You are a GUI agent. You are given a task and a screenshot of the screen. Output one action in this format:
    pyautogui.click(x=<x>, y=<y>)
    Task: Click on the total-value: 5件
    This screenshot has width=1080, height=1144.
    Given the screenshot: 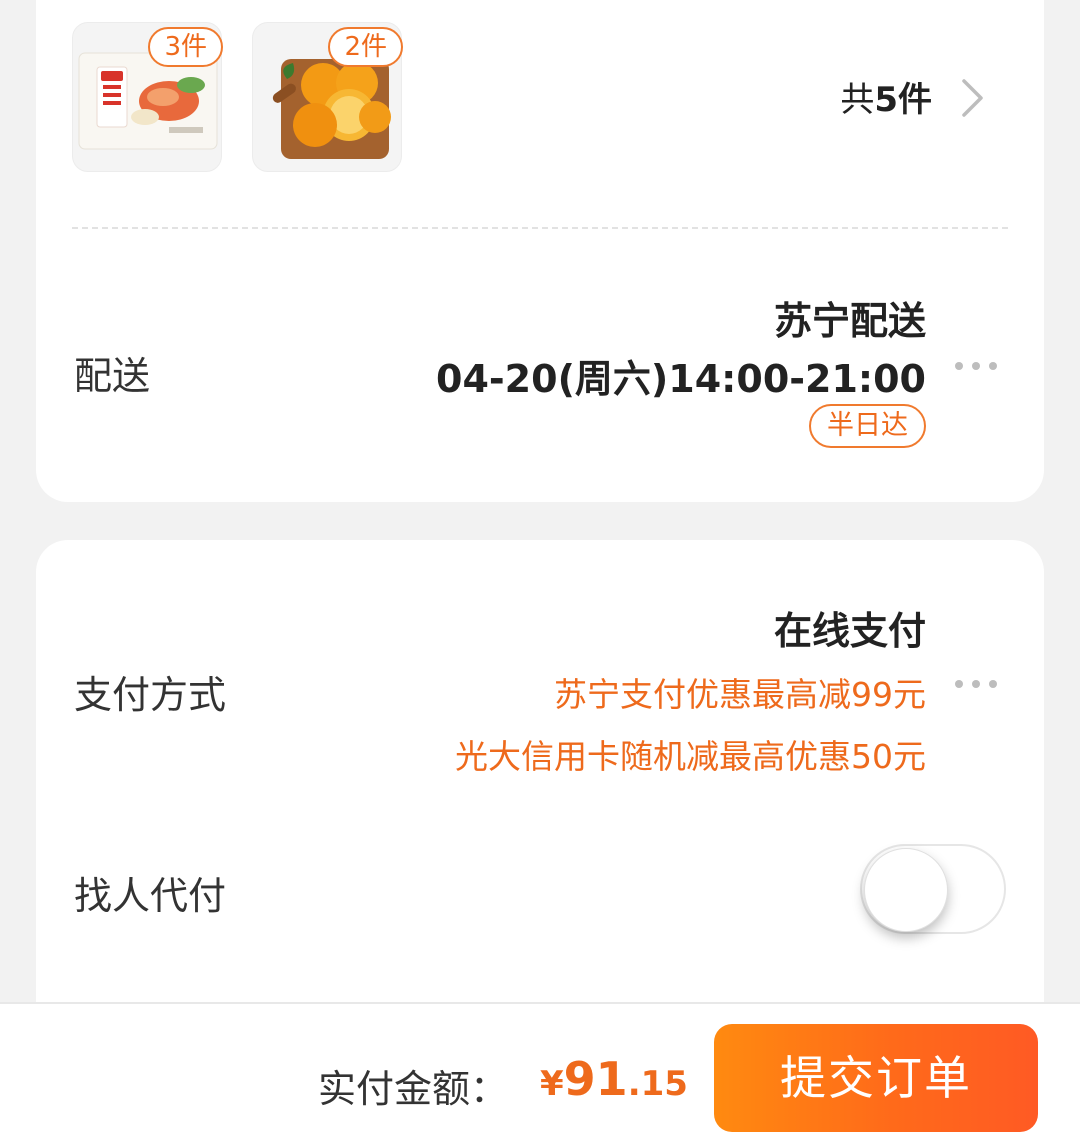 What is the action you would take?
    pyautogui.click(x=903, y=100)
    